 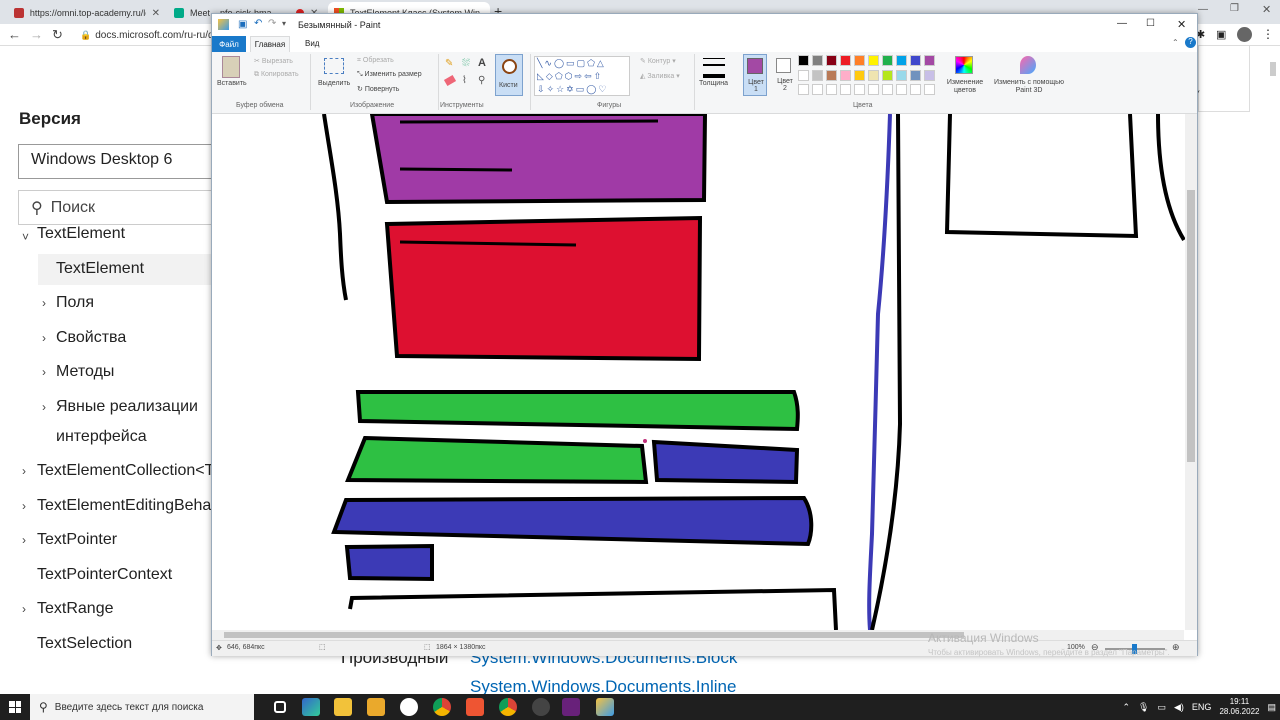 What do you see at coordinates (284, 23) in the screenshot?
I see `quick-access-dropdown-icon: ▾` at bounding box center [284, 23].